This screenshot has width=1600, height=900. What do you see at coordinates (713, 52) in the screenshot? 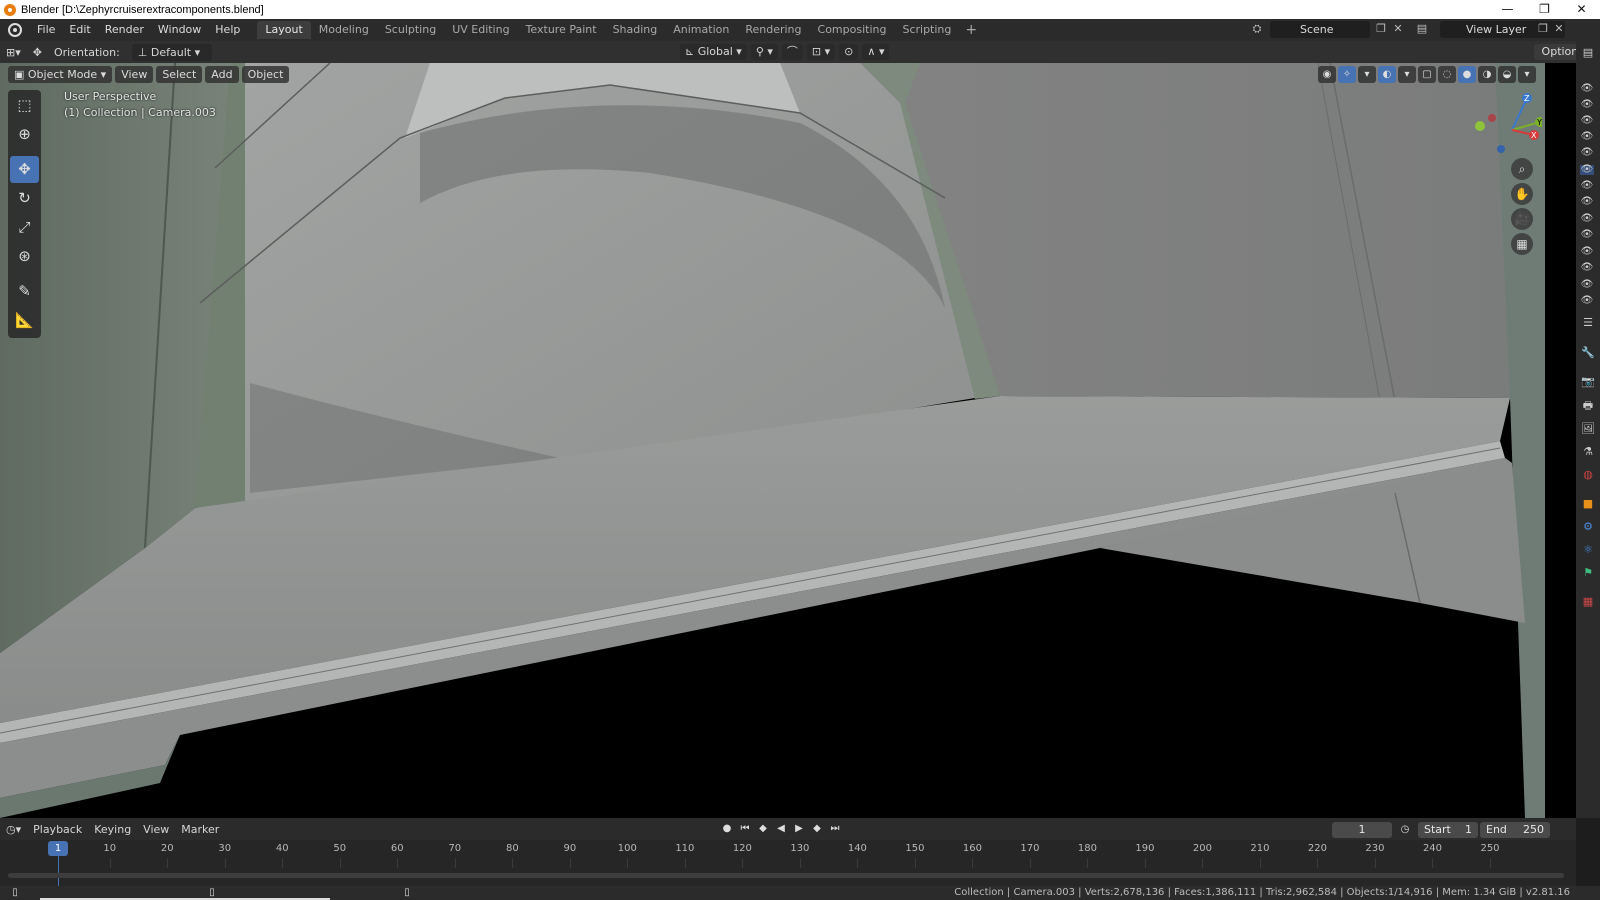
I see `transform-space-dropdown: ⊾ Global ▾` at bounding box center [713, 52].